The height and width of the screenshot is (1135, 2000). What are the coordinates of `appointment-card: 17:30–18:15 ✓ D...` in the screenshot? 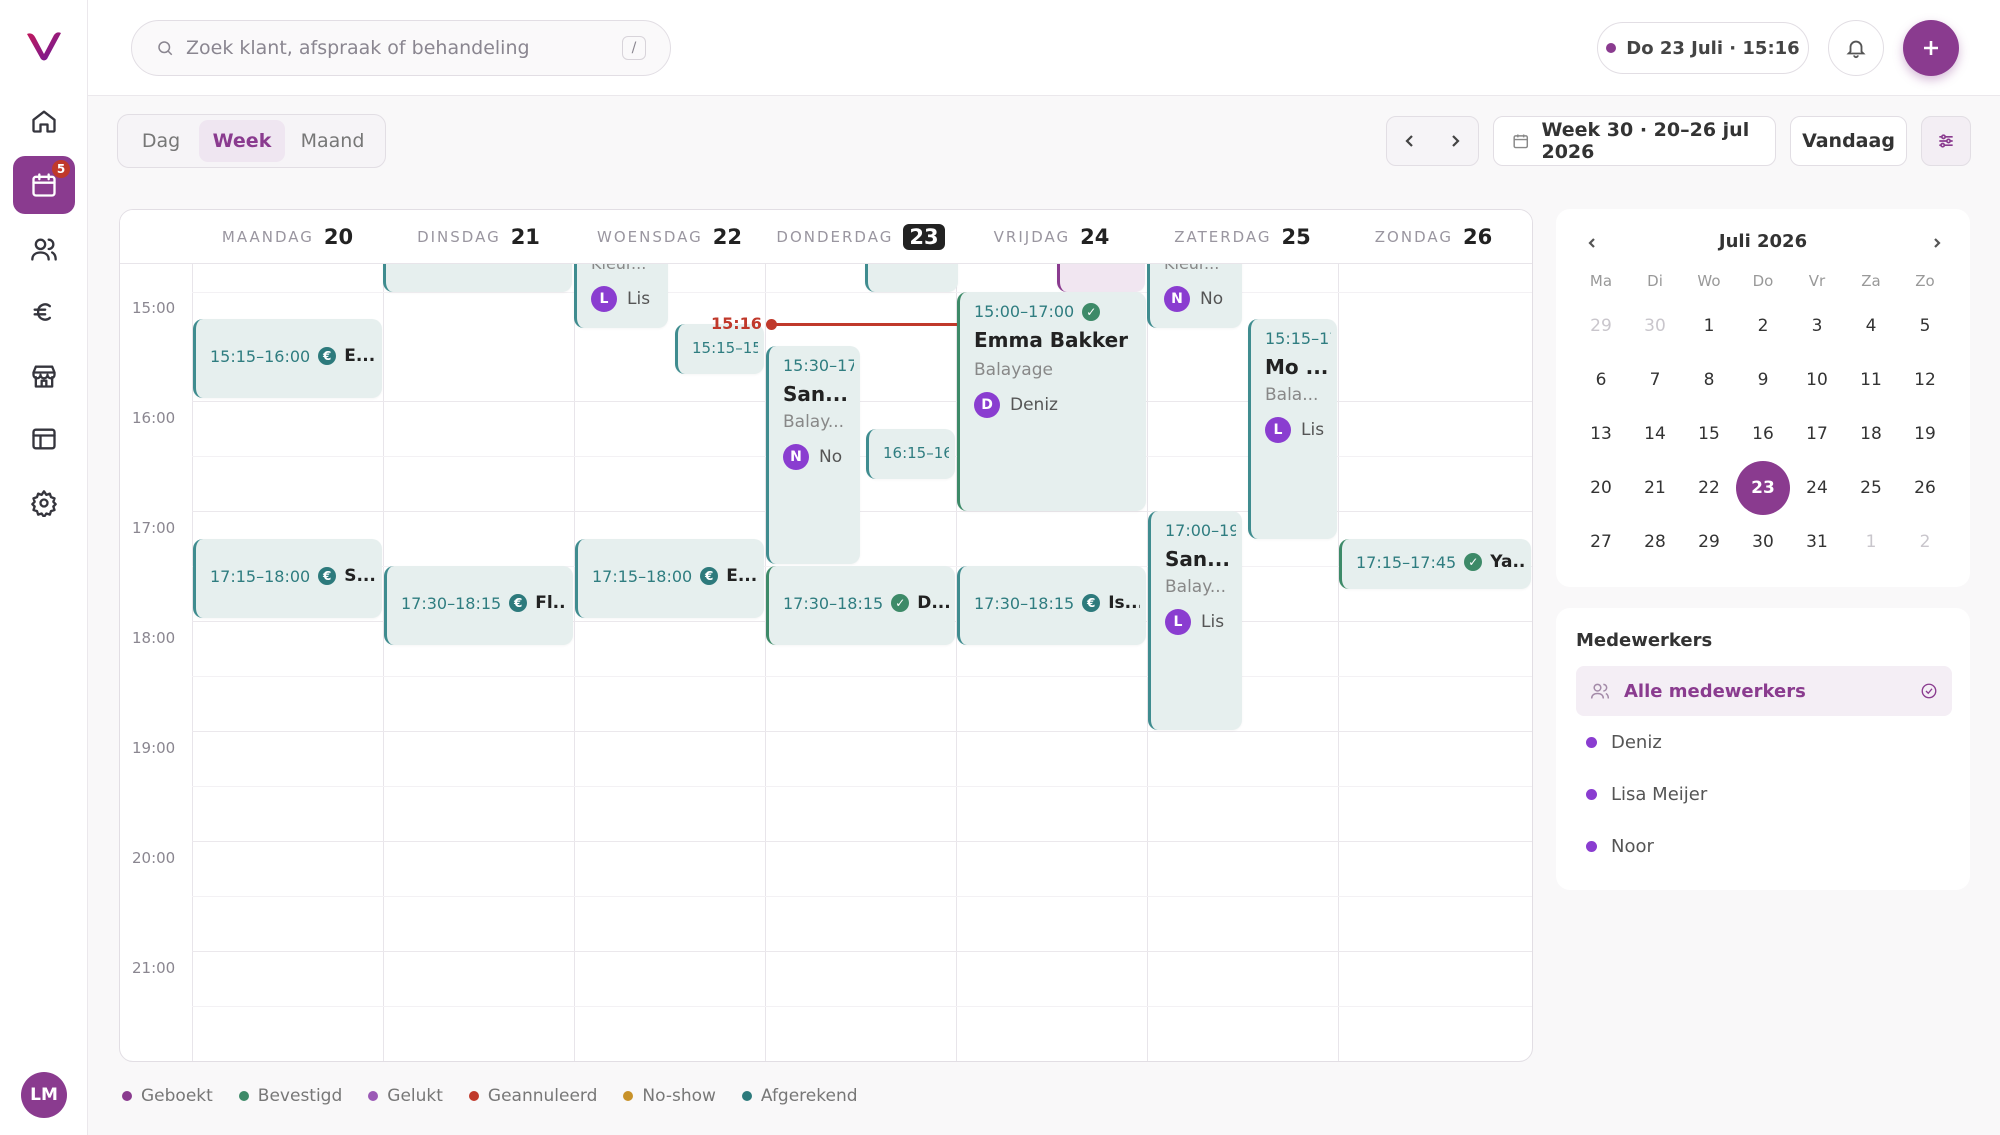 It's located at (860, 605).